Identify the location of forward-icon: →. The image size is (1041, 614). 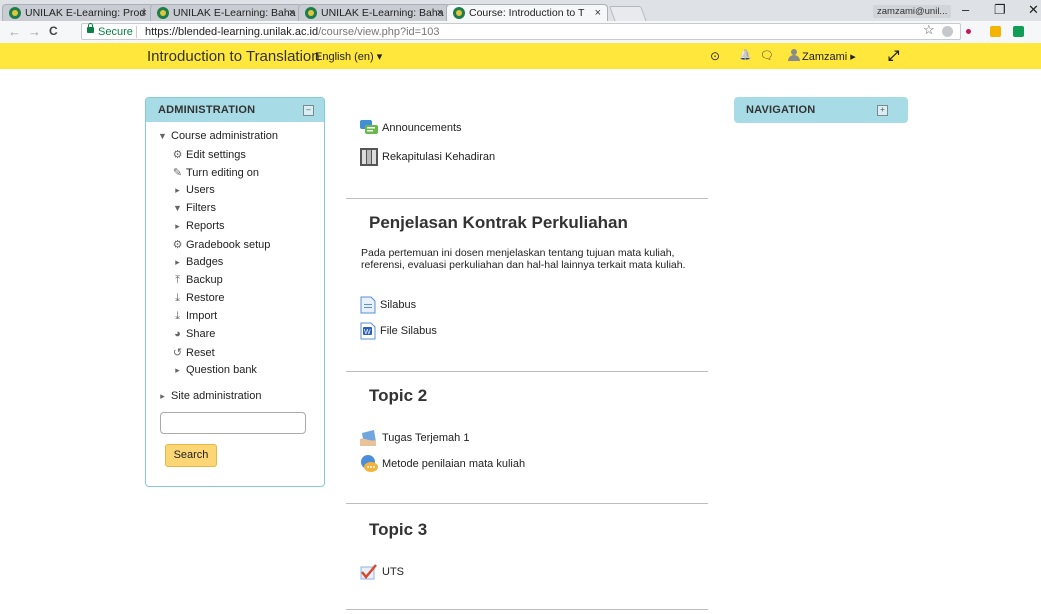
(34, 31).